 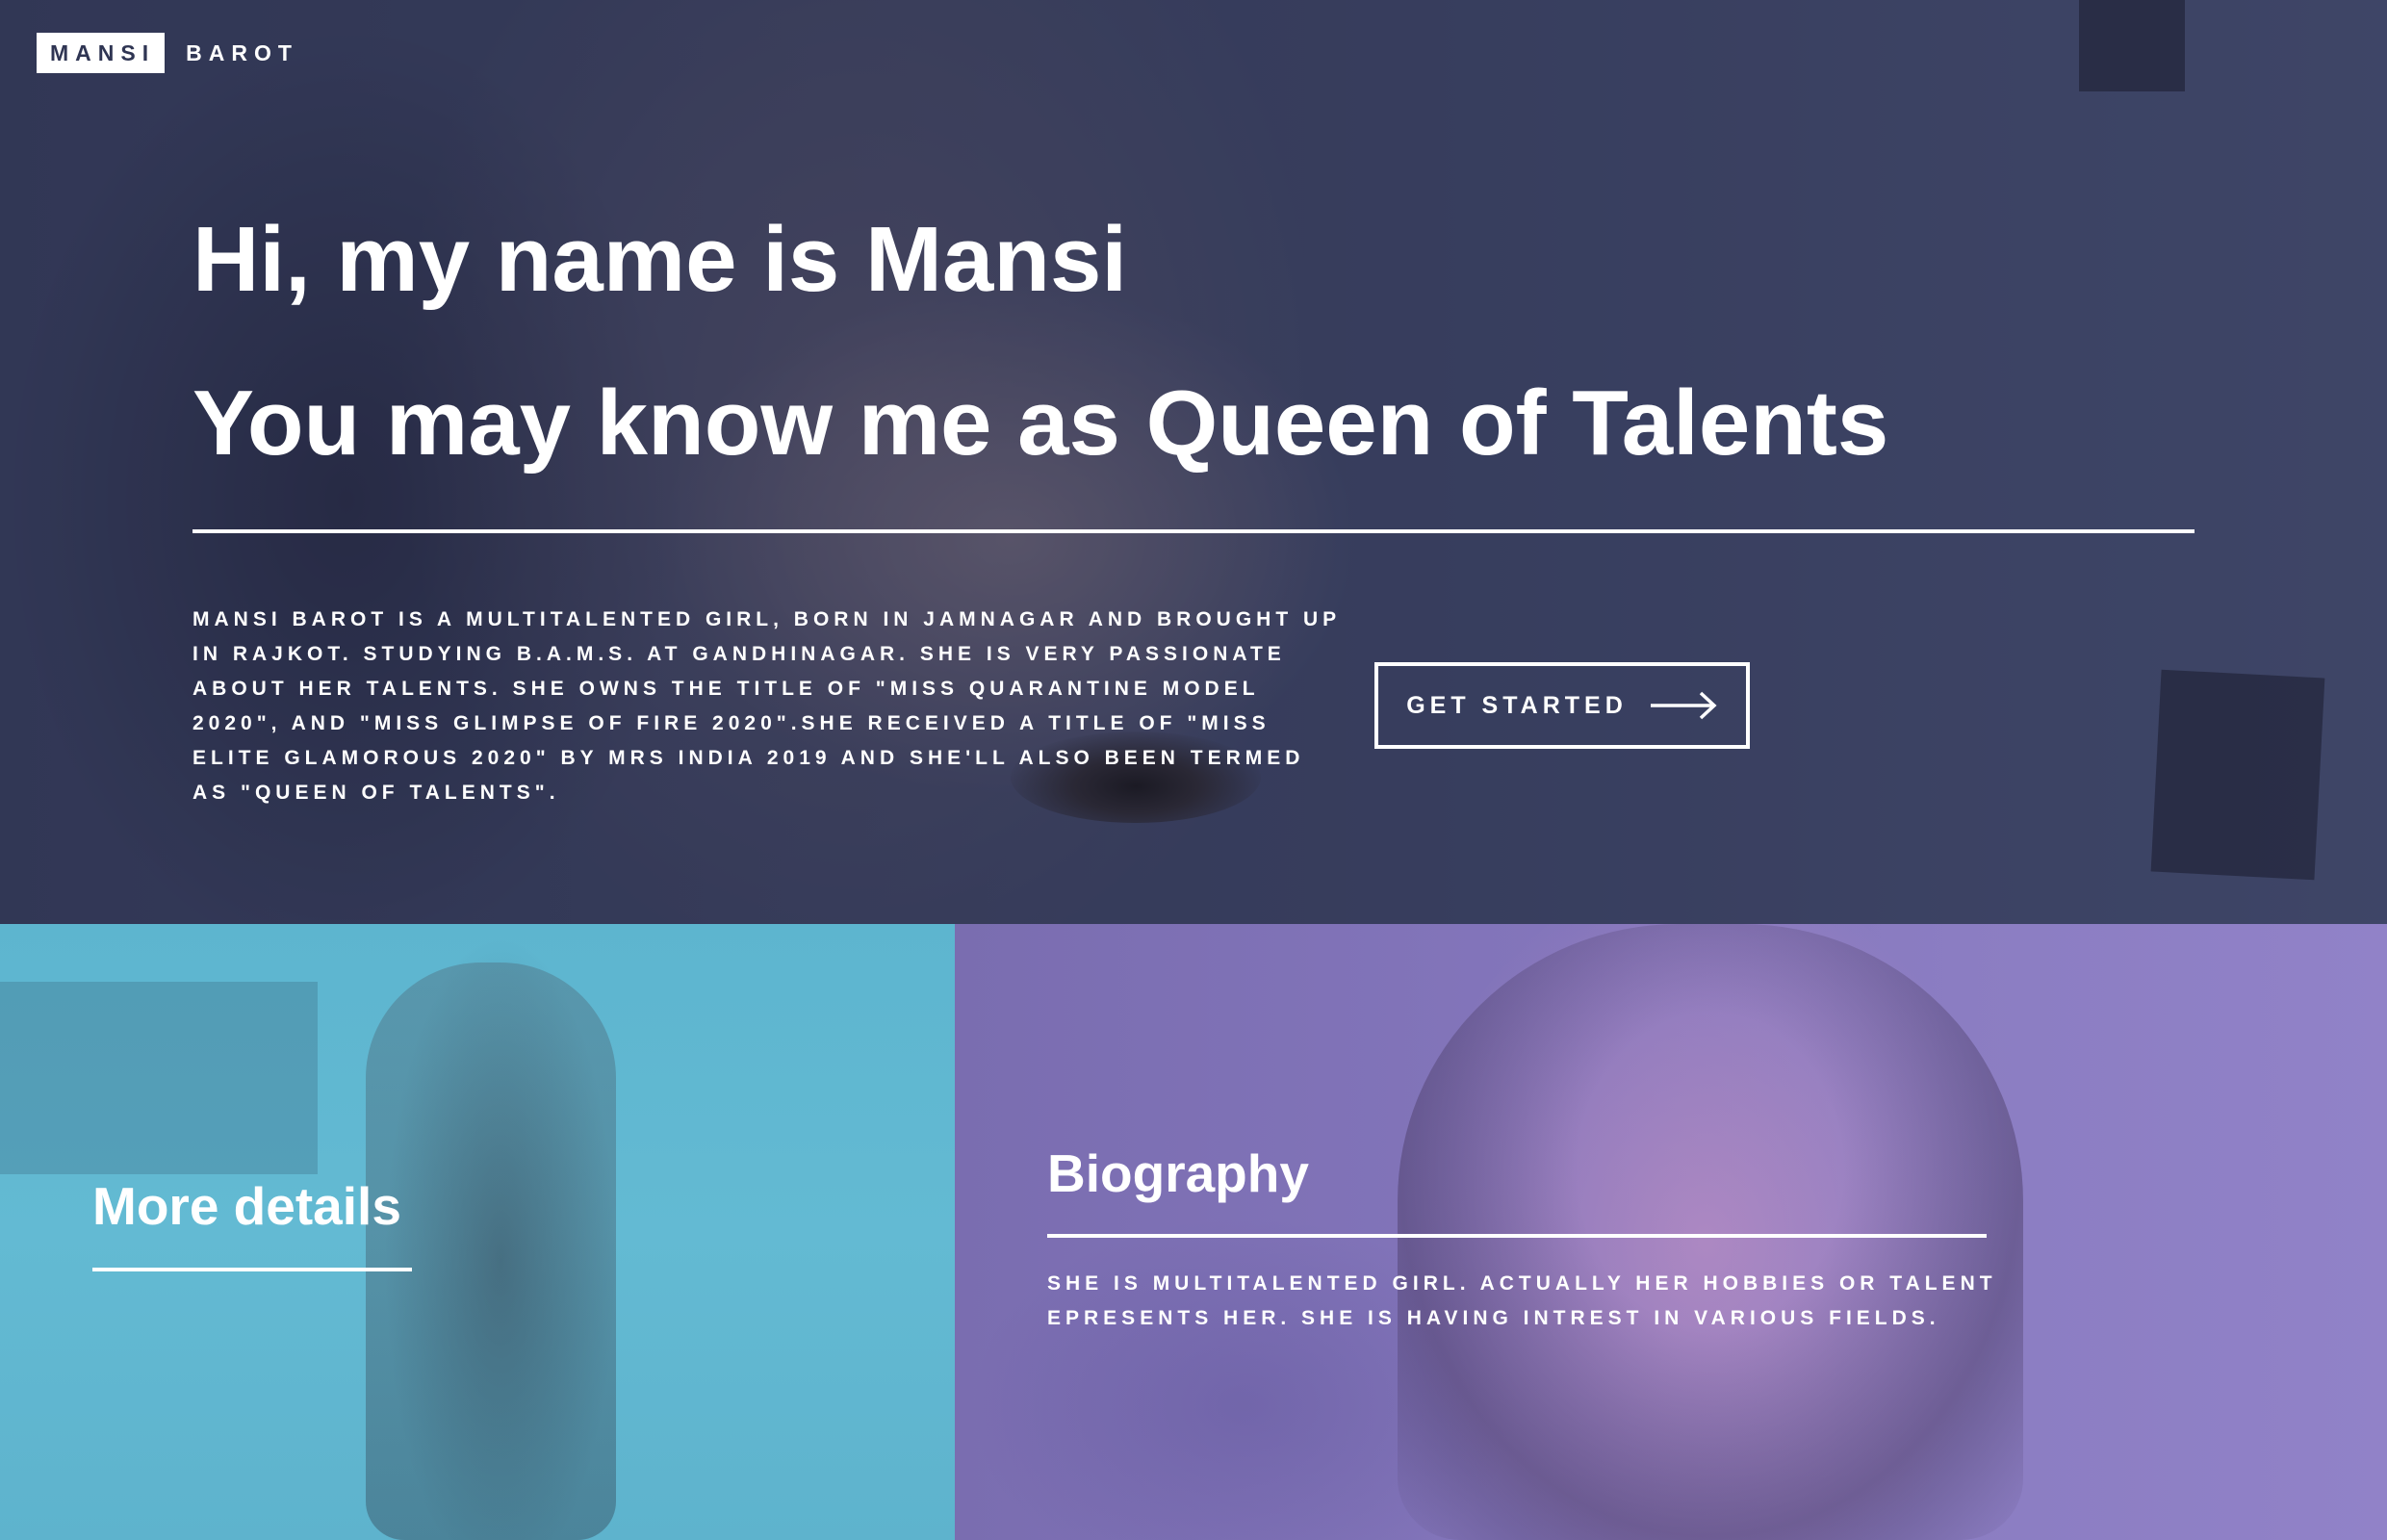 I want to click on more-details-divider, so click(x=252, y=1269).